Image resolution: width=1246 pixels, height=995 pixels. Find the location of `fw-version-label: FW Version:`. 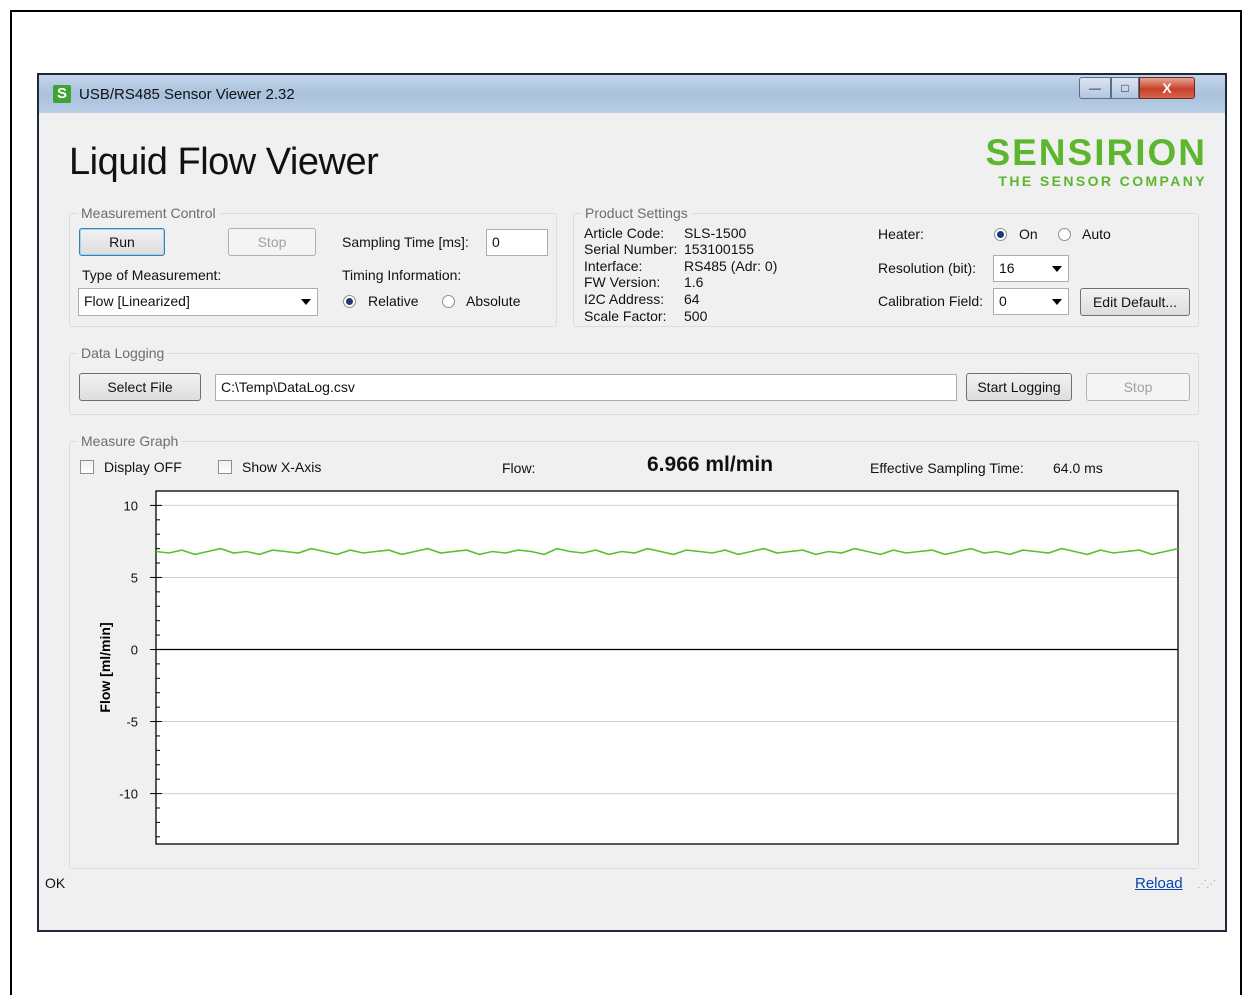

fw-version-label: FW Version: is located at coordinates (622, 282).